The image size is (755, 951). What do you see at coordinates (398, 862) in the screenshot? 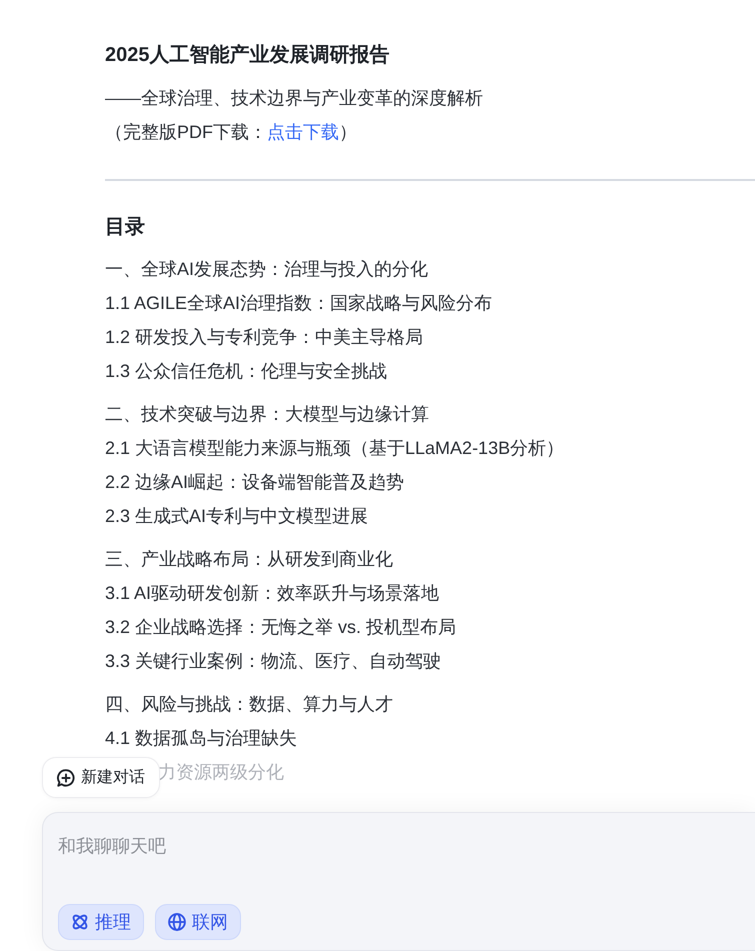
I see `message-input-field: 和我聊聊天吧` at bounding box center [398, 862].